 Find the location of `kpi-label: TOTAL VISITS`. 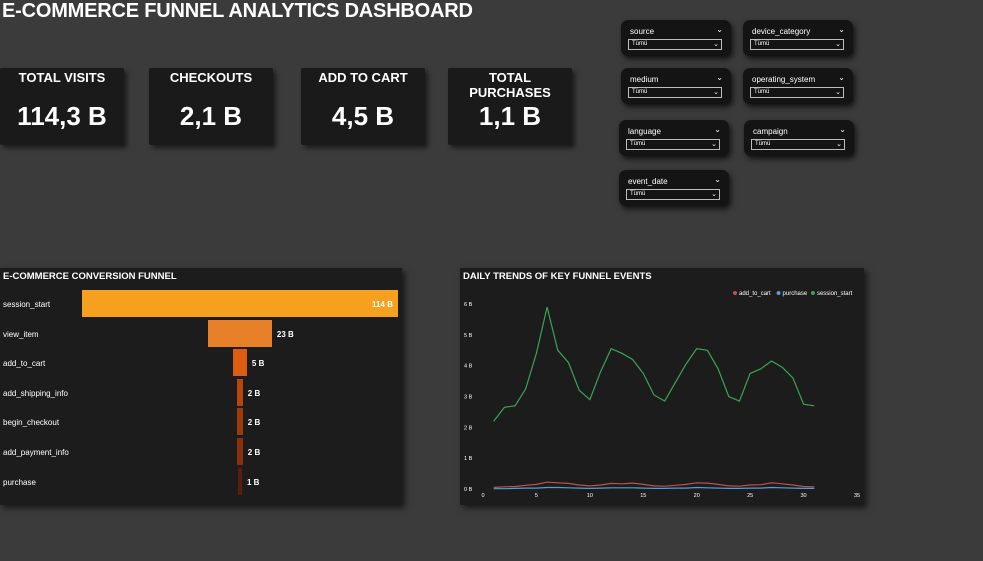

kpi-label: TOTAL VISITS is located at coordinates (62, 77).